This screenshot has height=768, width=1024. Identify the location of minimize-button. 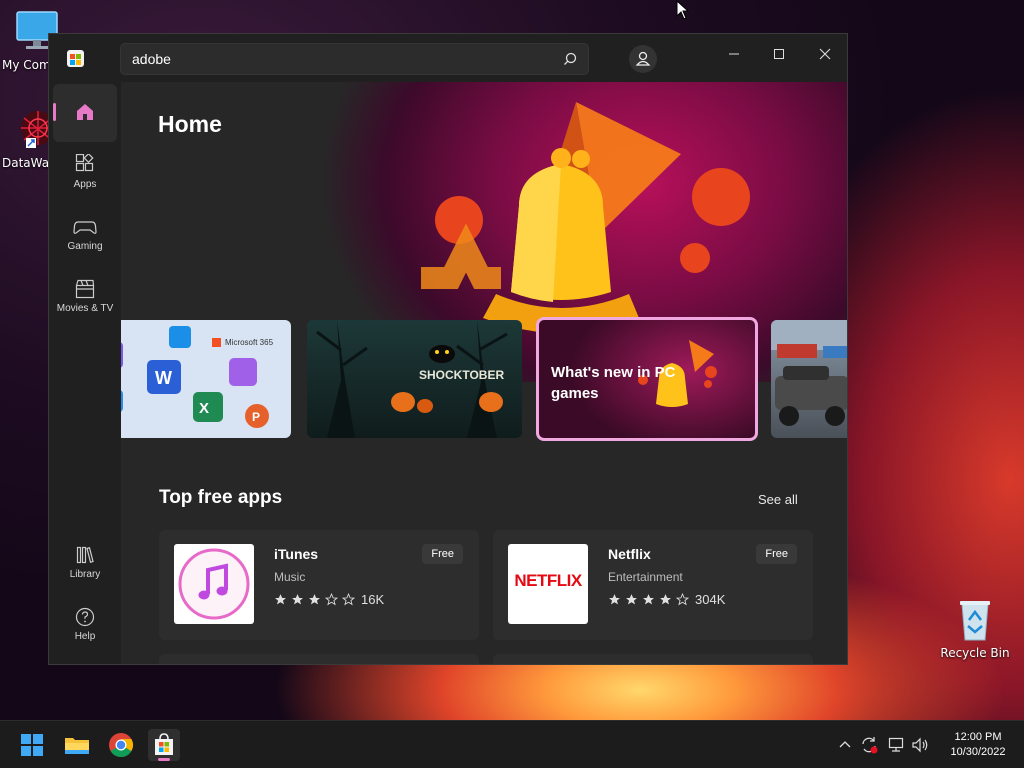
(734, 54).